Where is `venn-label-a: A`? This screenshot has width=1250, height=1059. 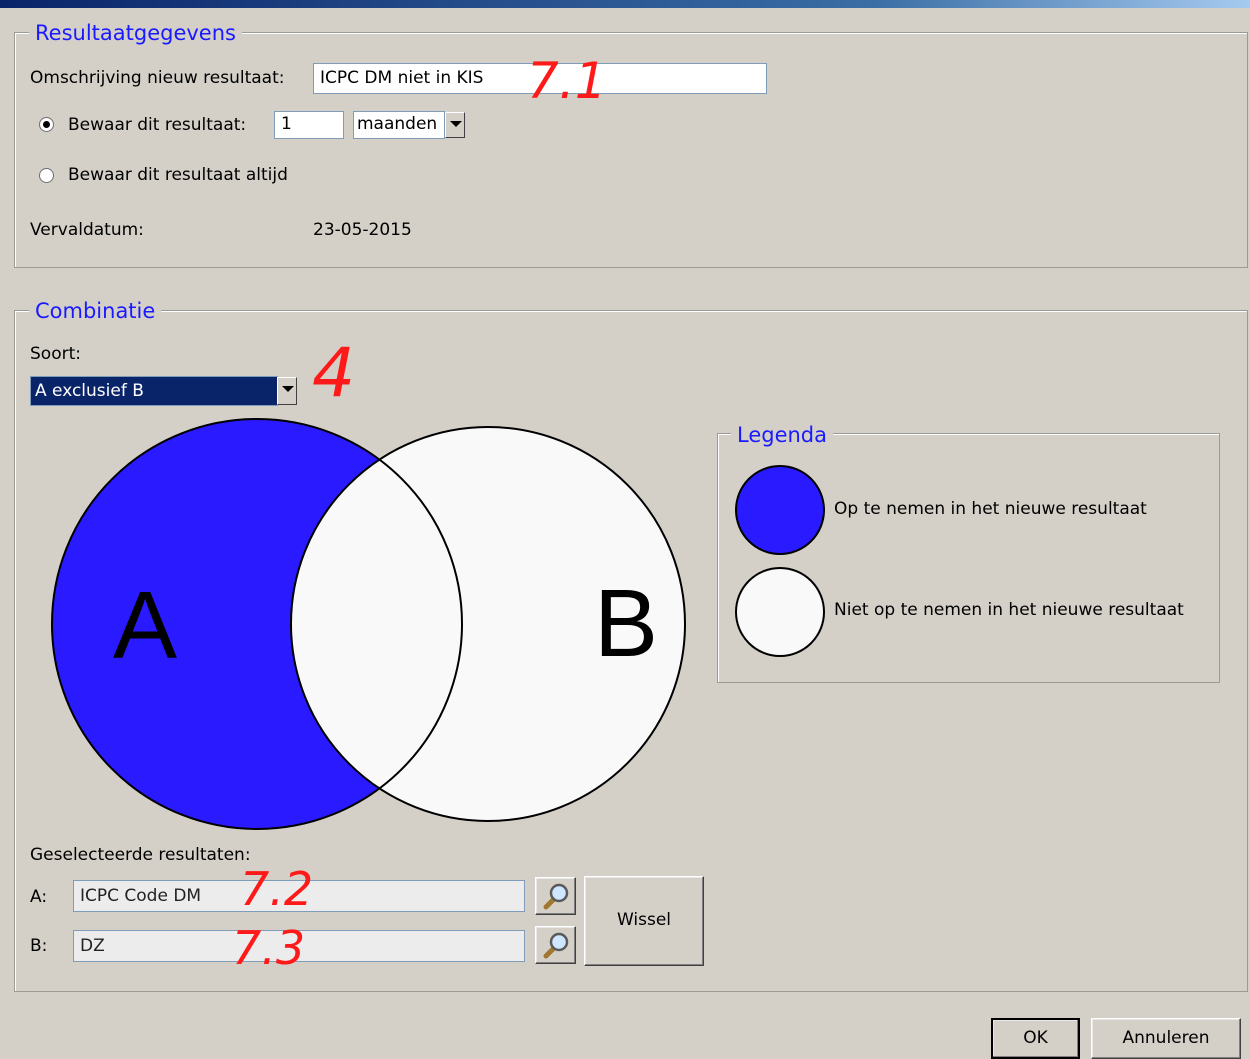 venn-label-a: A is located at coordinates (145, 625).